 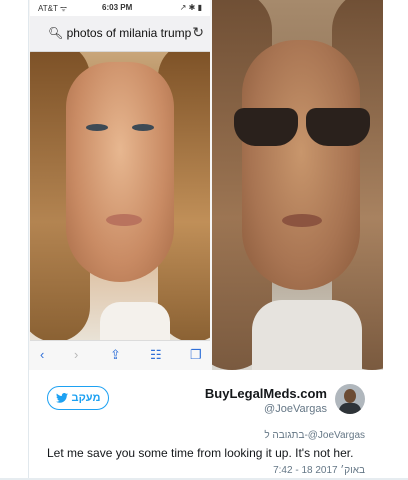 I want to click on search-query-row: 🔍︎ photos of milania trump, so click(x=119, y=33).